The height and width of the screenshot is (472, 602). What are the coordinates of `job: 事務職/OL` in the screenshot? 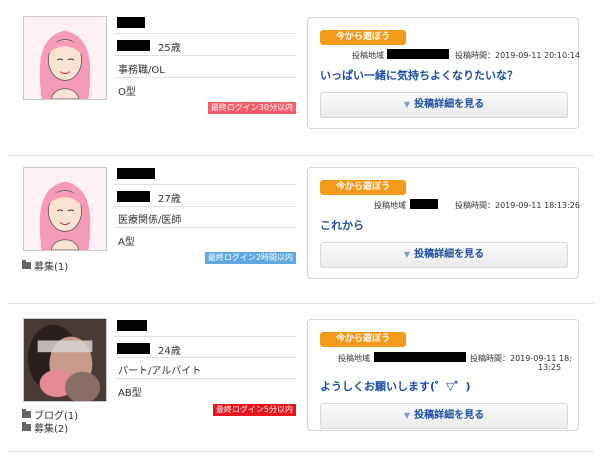 It's located at (141, 70).